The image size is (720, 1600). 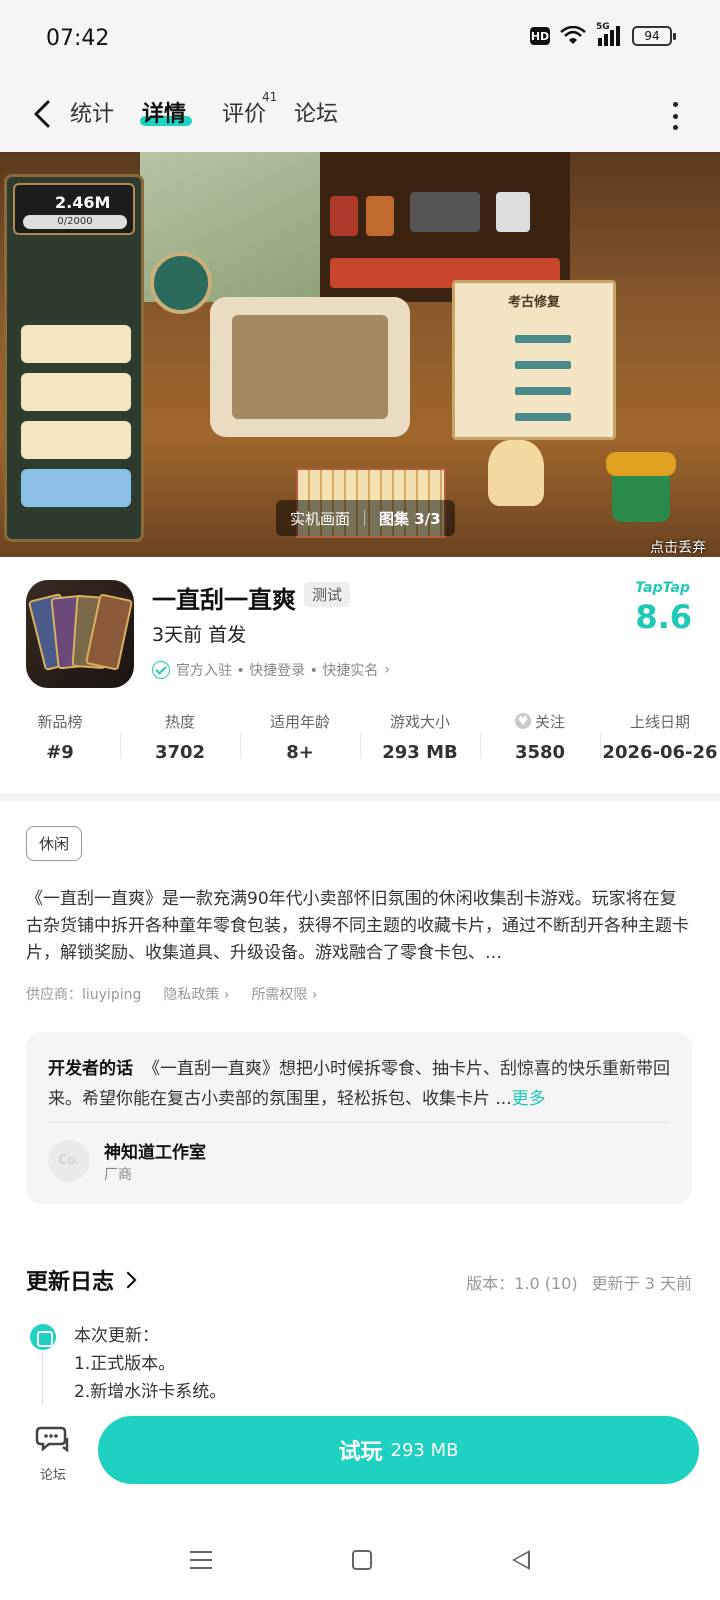 What do you see at coordinates (181, 283) in the screenshot?
I see `fan-illustration` at bounding box center [181, 283].